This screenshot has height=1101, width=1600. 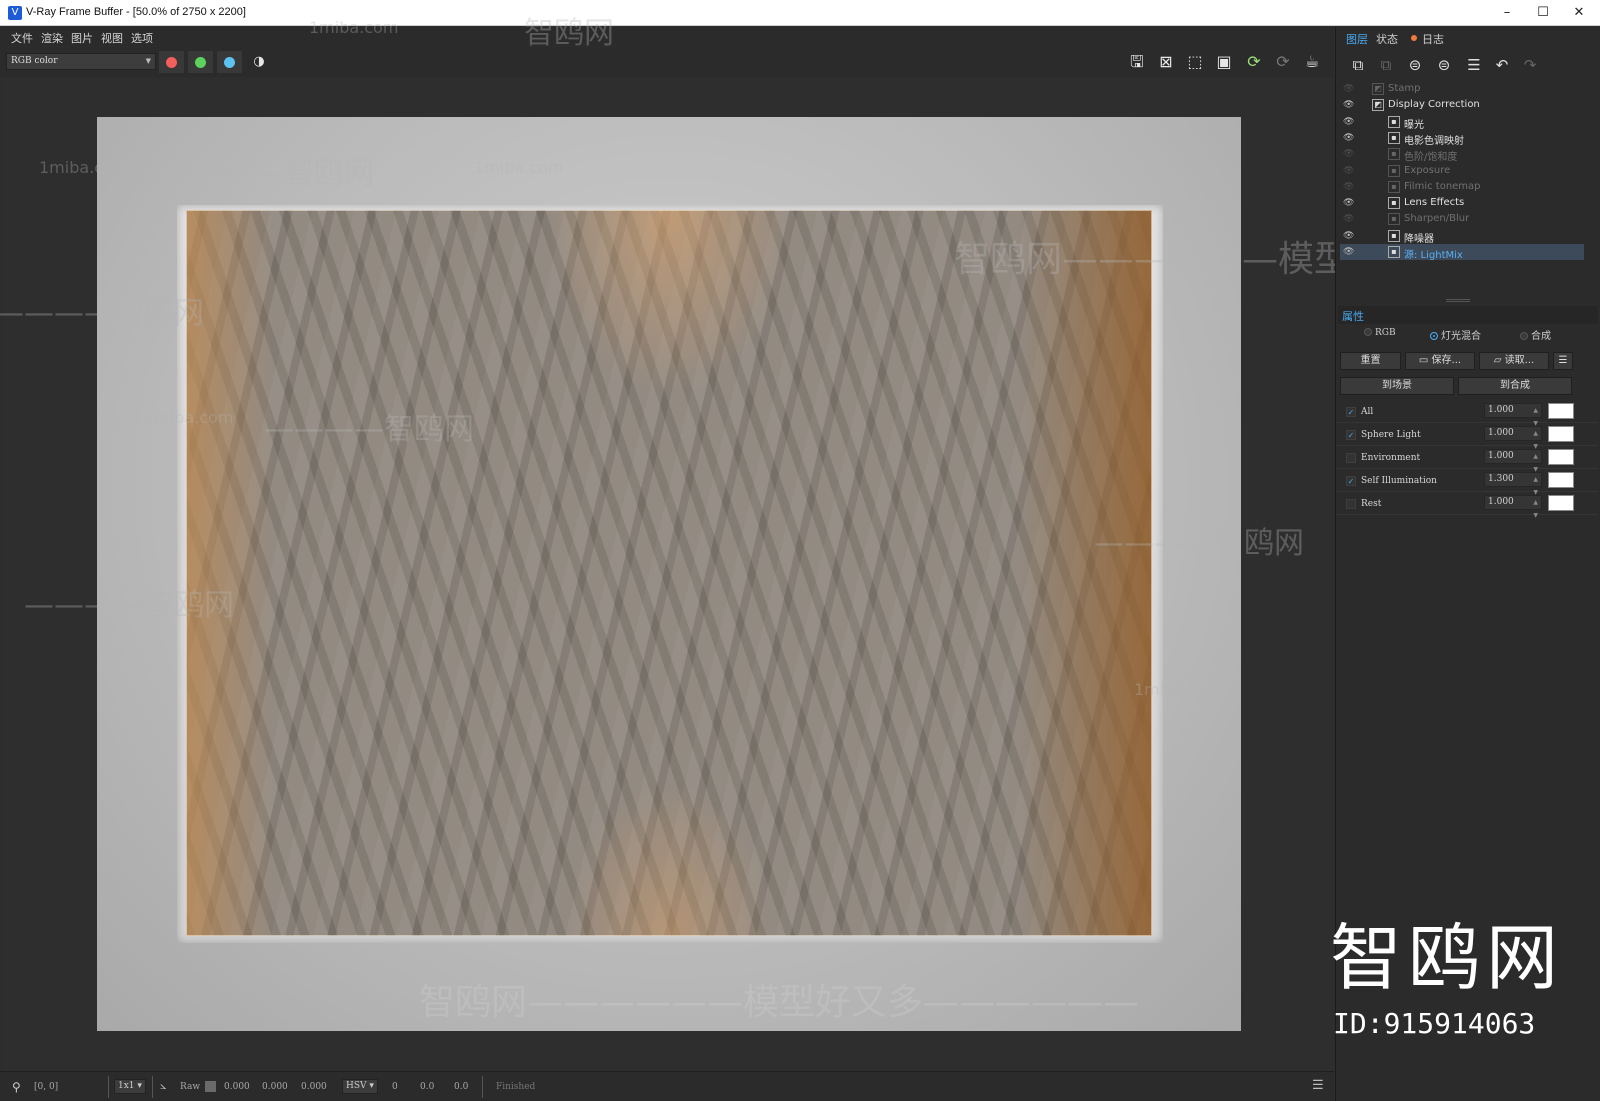 What do you see at coordinates (1515, 386) in the screenshot?
I see `to-composite-button: 到合成` at bounding box center [1515, 386].